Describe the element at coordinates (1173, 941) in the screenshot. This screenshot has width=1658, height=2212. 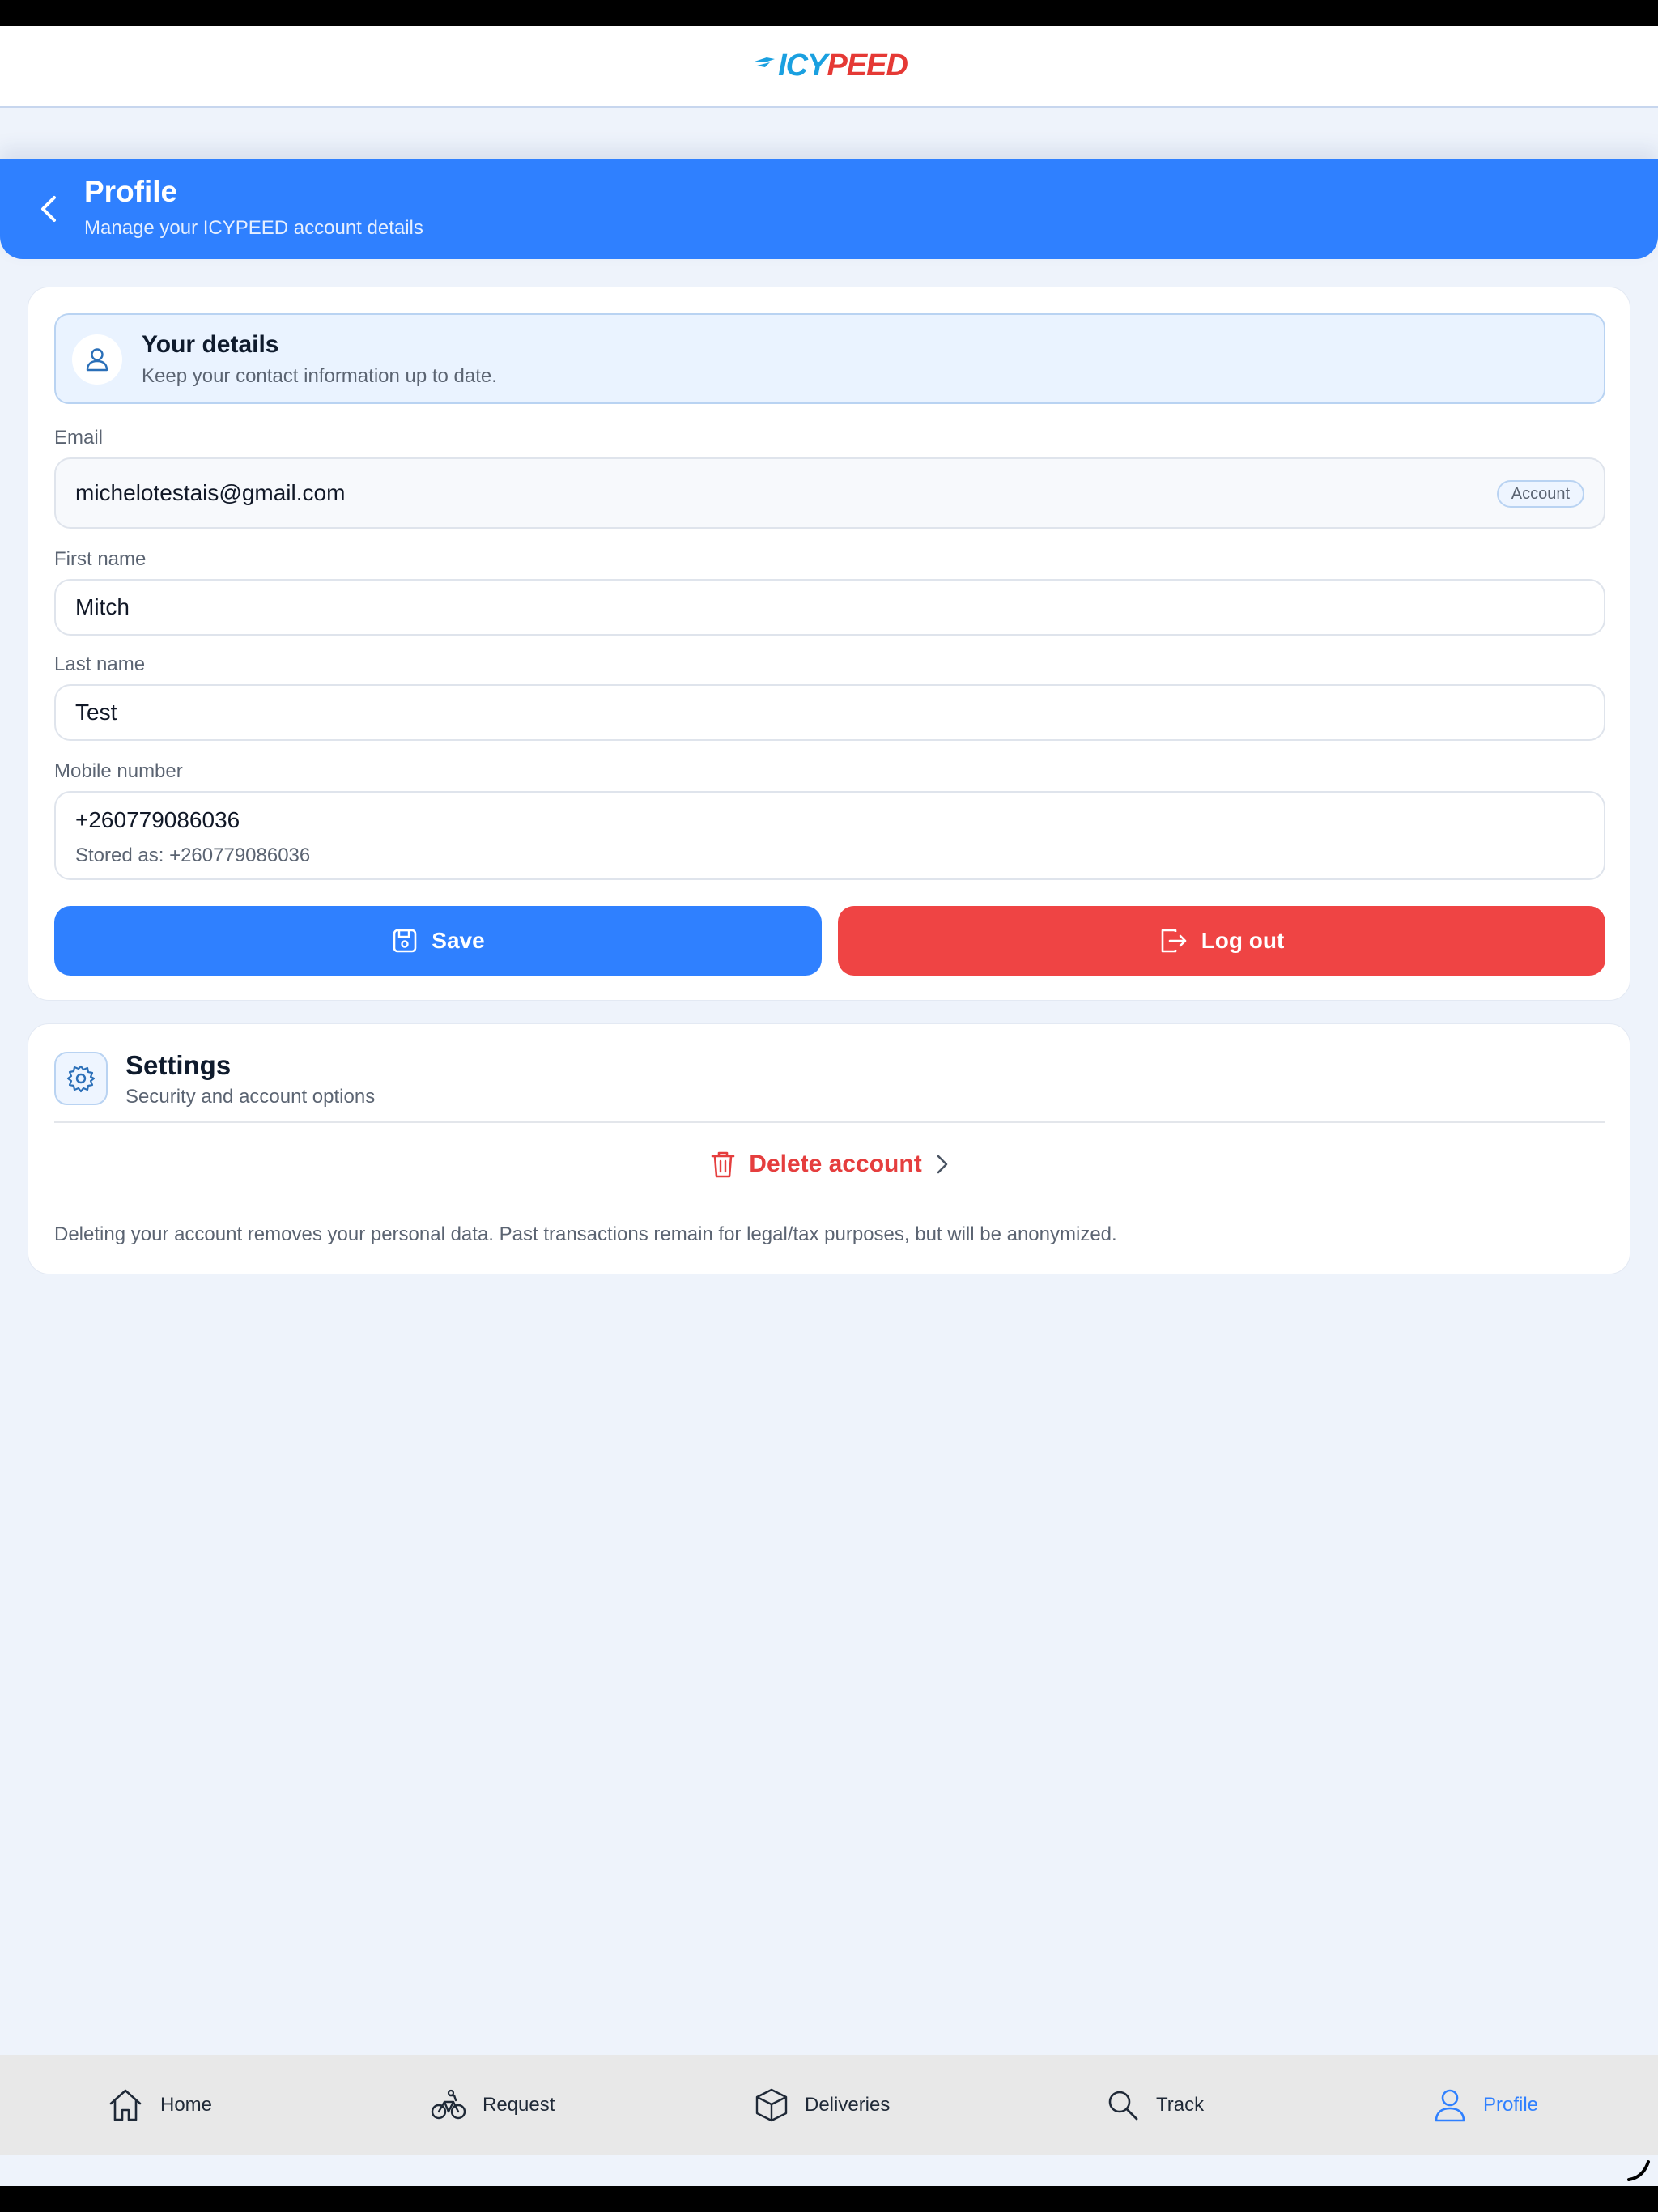
I see `logout-icon` at that location.